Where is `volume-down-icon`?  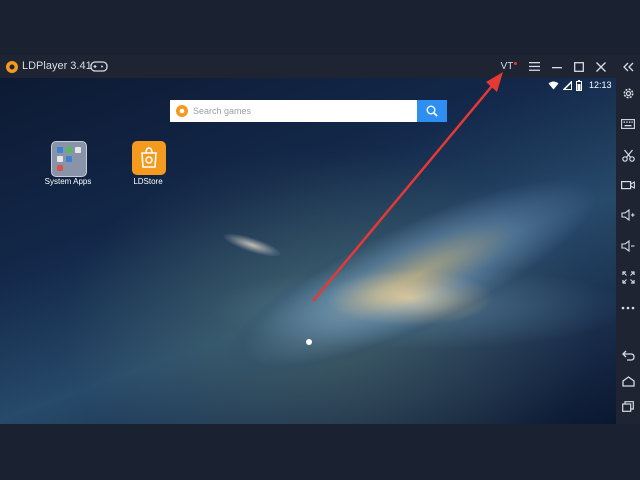
volume-down-icon is located at coordinates (628, 246).